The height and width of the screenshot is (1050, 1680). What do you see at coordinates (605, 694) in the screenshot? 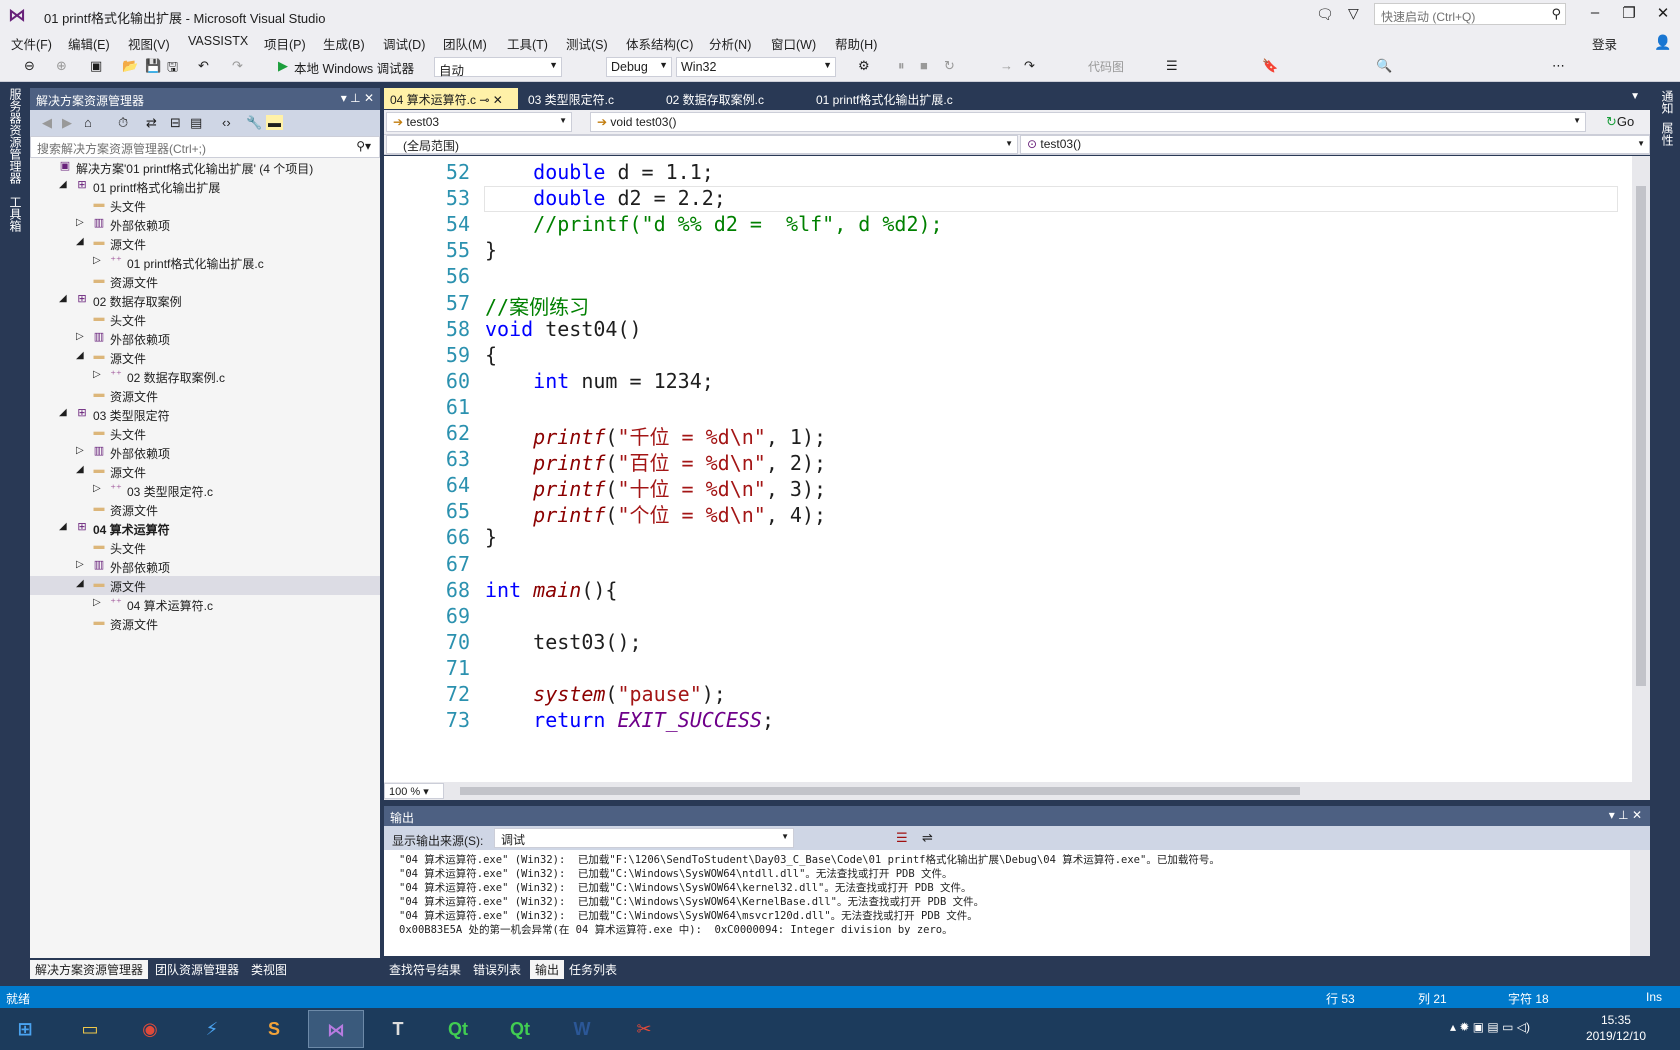
I see `code-line: system("pause");` at bounding box center [605, 694].